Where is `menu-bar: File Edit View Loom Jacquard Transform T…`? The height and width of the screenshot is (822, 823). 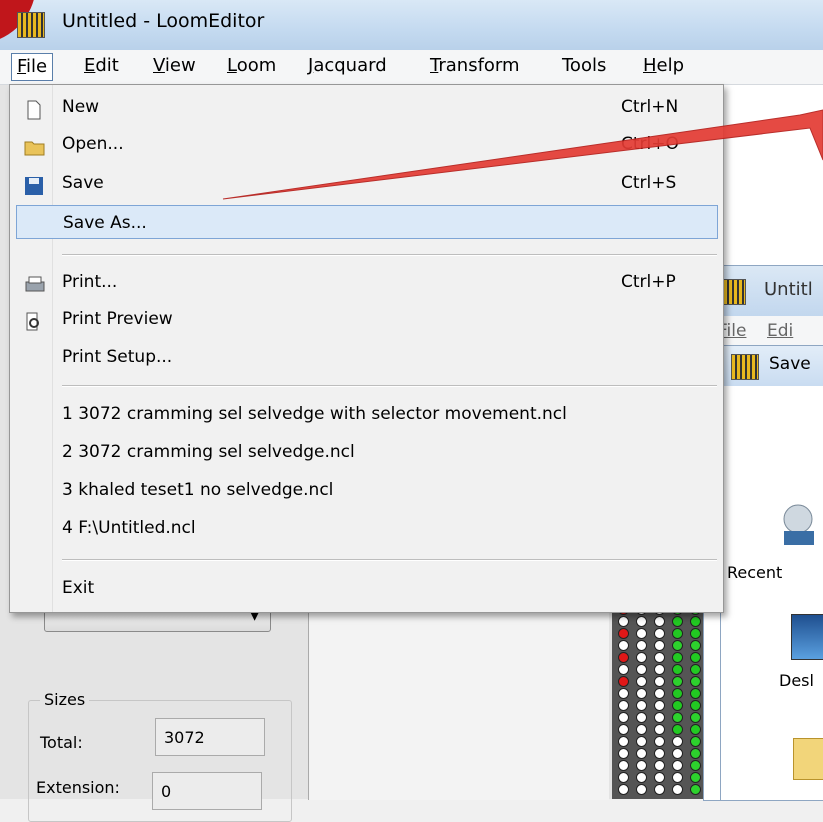
menu-bar: File Edit View Loom Jacquard Transform T… is located at coordinates (411, 67).